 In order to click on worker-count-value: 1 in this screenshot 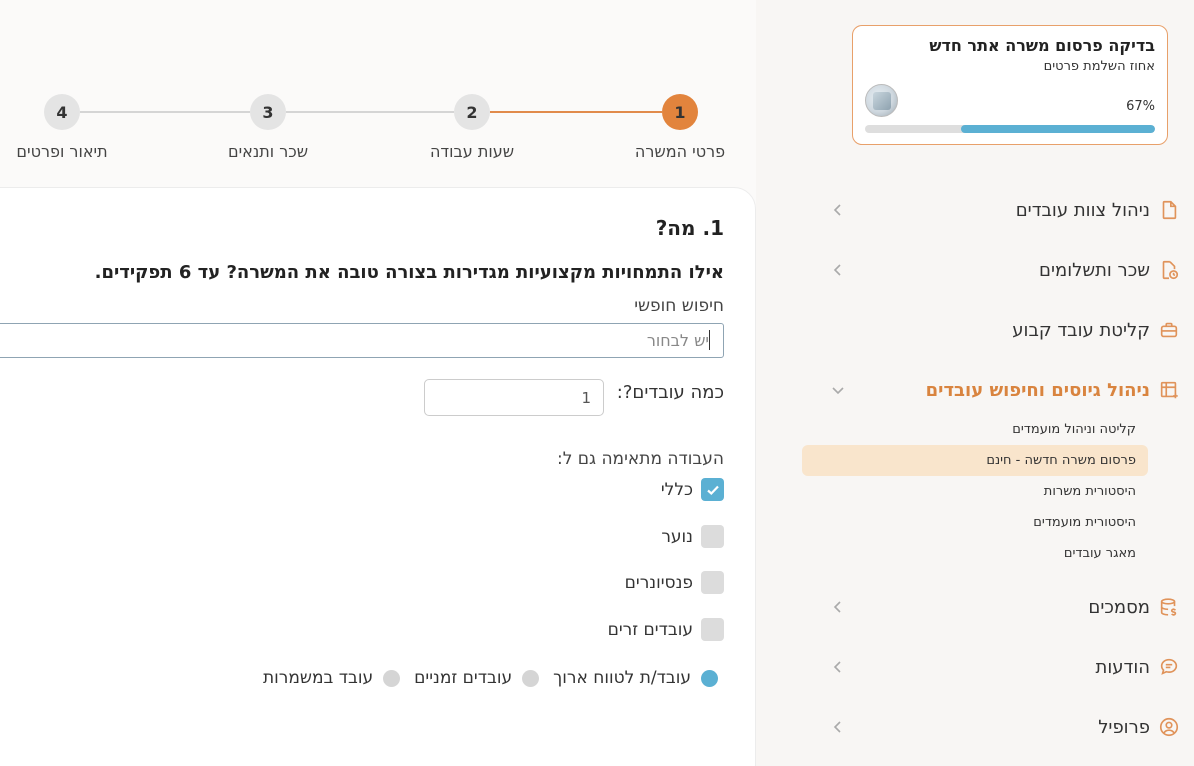, I will do `click(586, 397)`.